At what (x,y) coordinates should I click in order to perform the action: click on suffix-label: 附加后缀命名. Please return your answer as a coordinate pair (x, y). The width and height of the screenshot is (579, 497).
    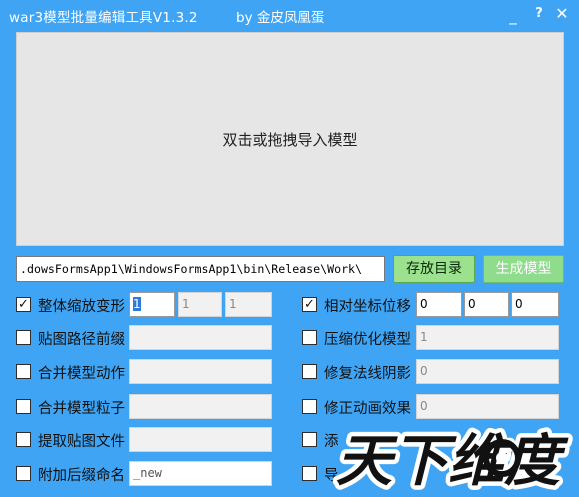
    Looking at the image, I should click on (81, 476).